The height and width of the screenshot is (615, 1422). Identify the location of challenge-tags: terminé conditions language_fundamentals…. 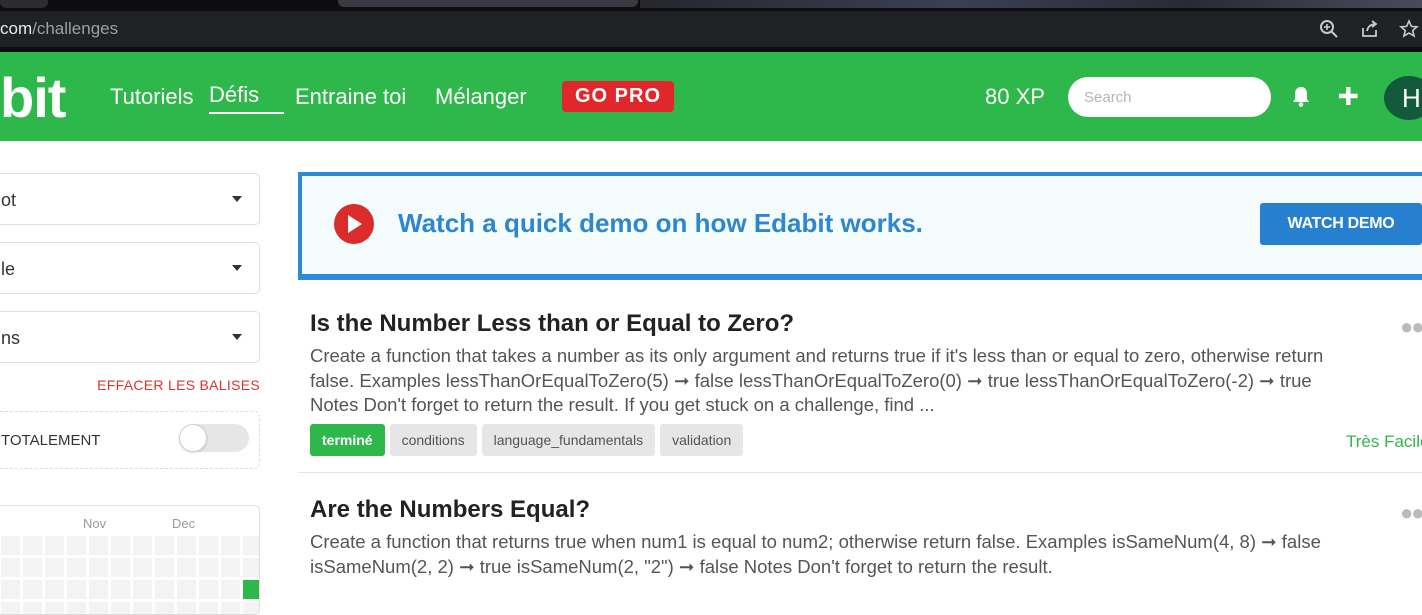
(527, 440).